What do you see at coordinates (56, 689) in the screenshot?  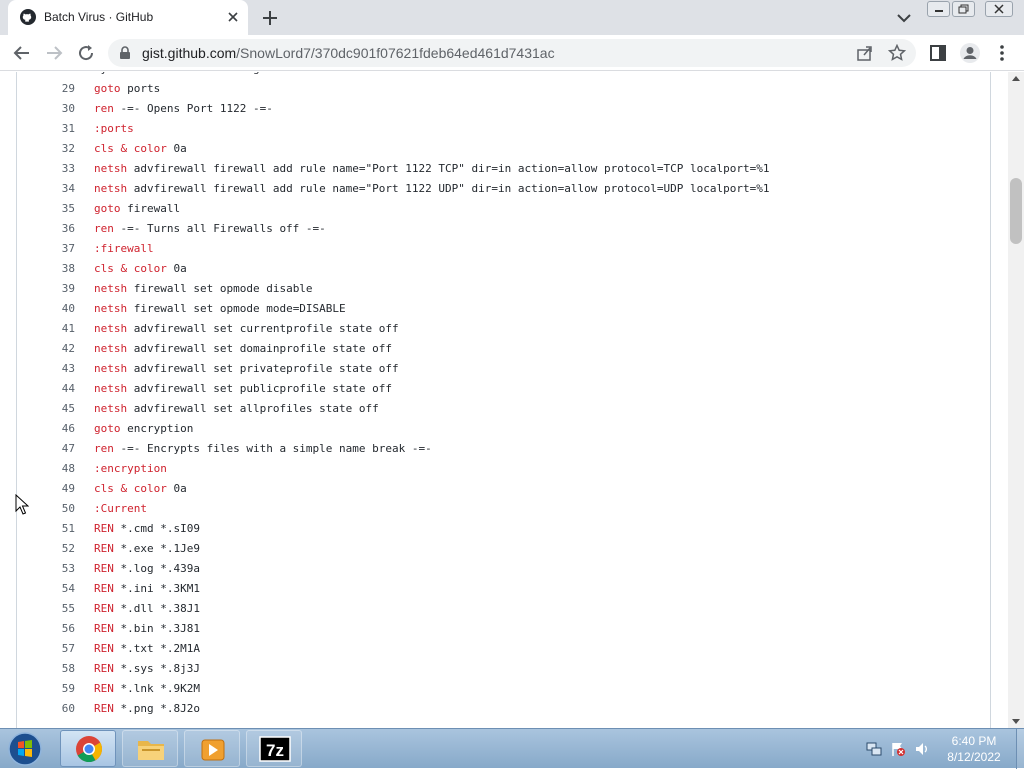 I see `line-number: 59` at bounding box center [56, 689].